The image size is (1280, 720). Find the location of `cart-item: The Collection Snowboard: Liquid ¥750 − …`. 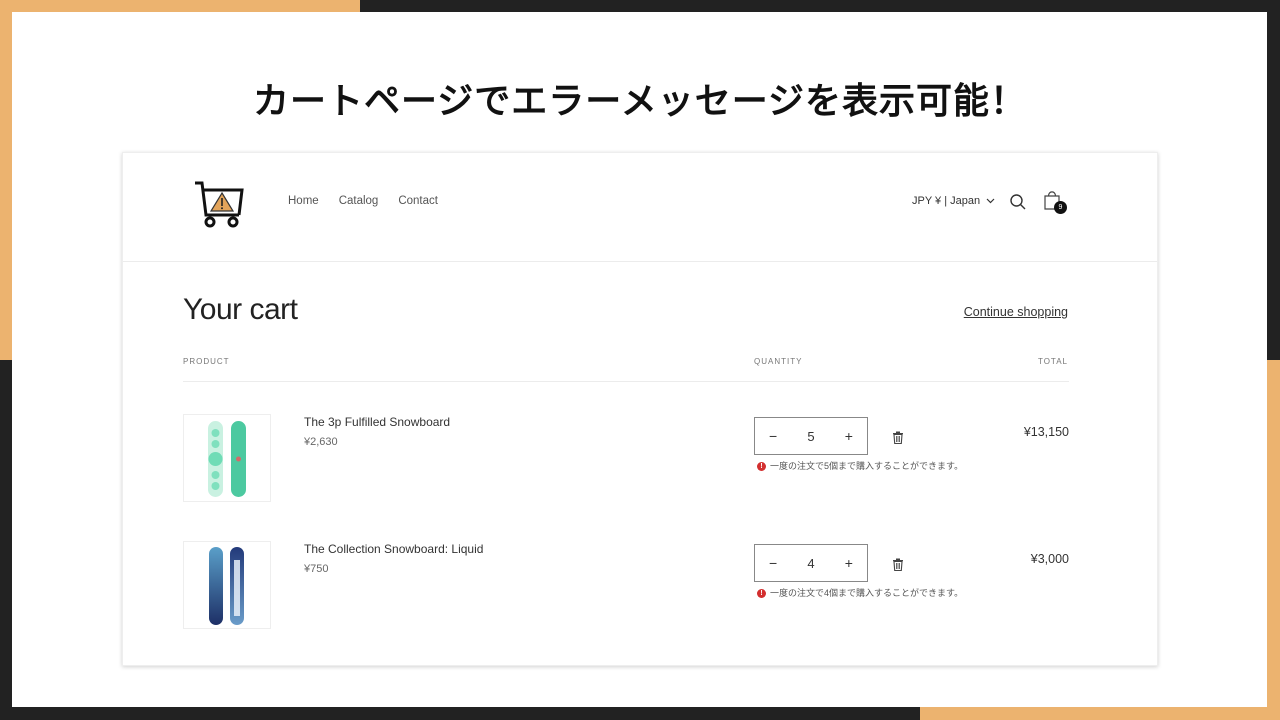

cart-item: The Collection Snowboard: Liquid ¥750 − … is located at coordinates (626, 591).